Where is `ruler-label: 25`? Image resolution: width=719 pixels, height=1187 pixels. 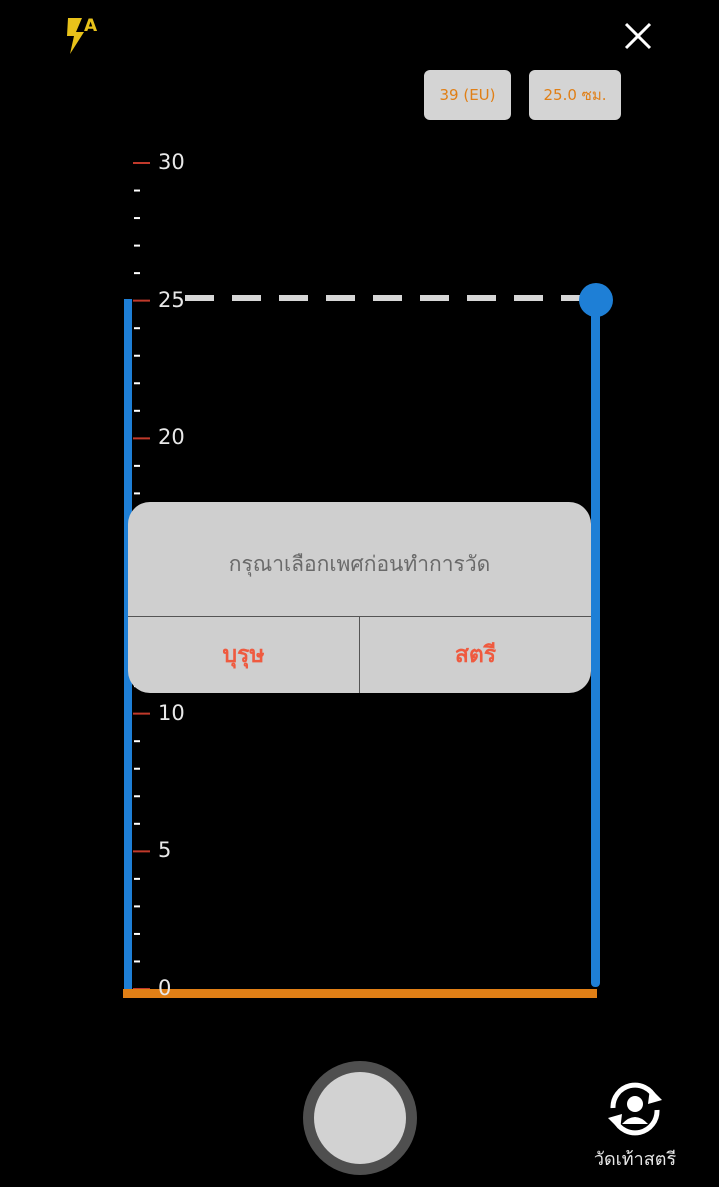
ruler-label: 25 is located at coordinates (171, 299).